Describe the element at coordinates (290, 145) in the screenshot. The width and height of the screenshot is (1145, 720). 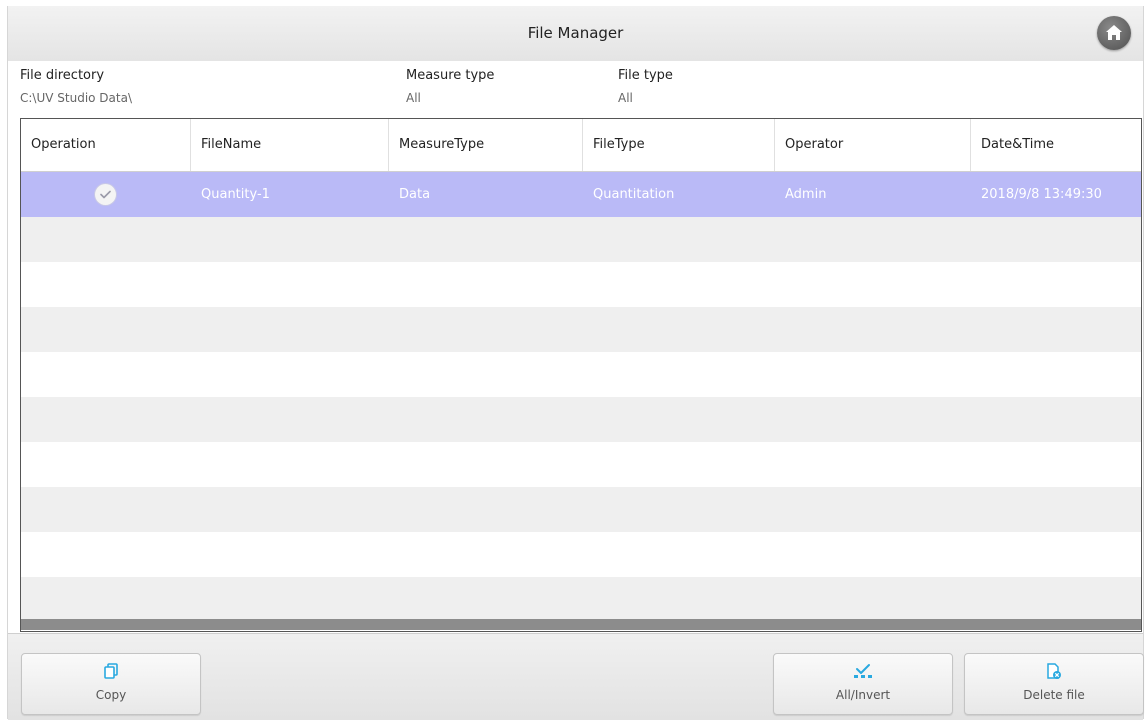
I see `column-header-filename: FileName` at that location.